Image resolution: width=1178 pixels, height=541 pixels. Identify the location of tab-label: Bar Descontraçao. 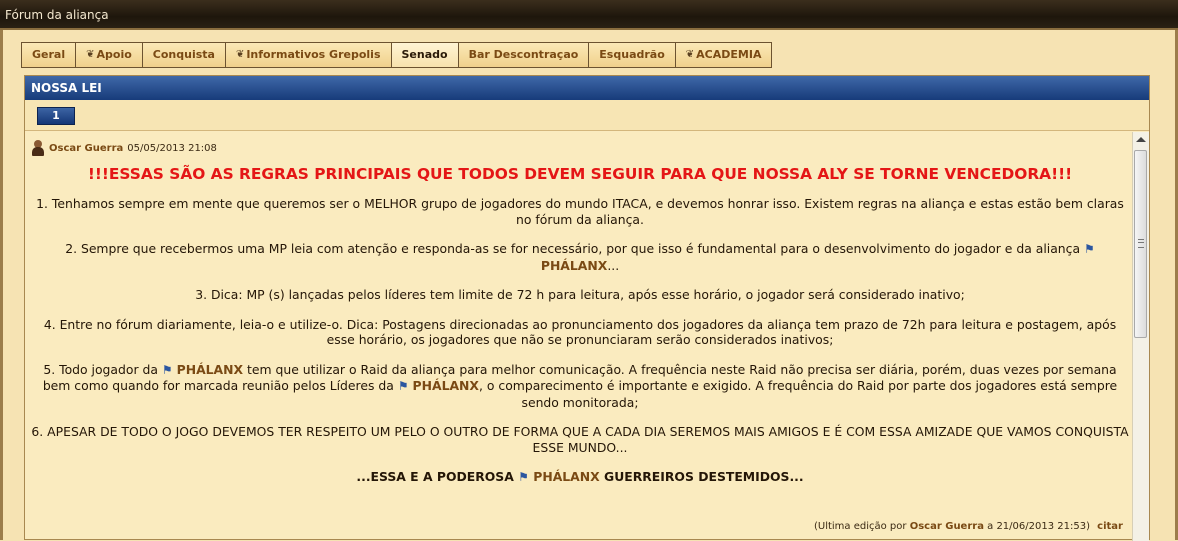
(523, 54).